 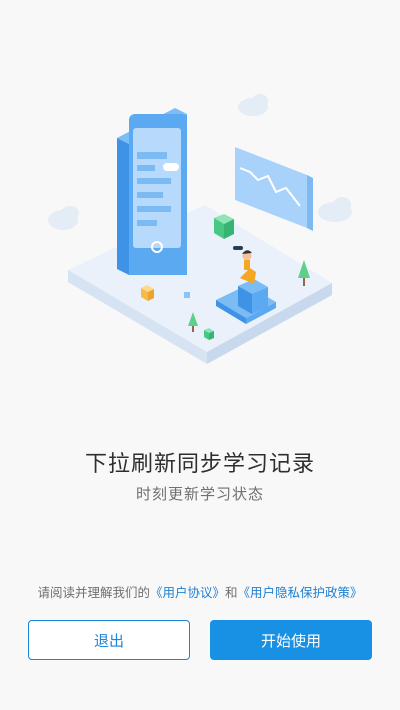 I want to click on exit-button: 退出, so click(x=109, y=640).